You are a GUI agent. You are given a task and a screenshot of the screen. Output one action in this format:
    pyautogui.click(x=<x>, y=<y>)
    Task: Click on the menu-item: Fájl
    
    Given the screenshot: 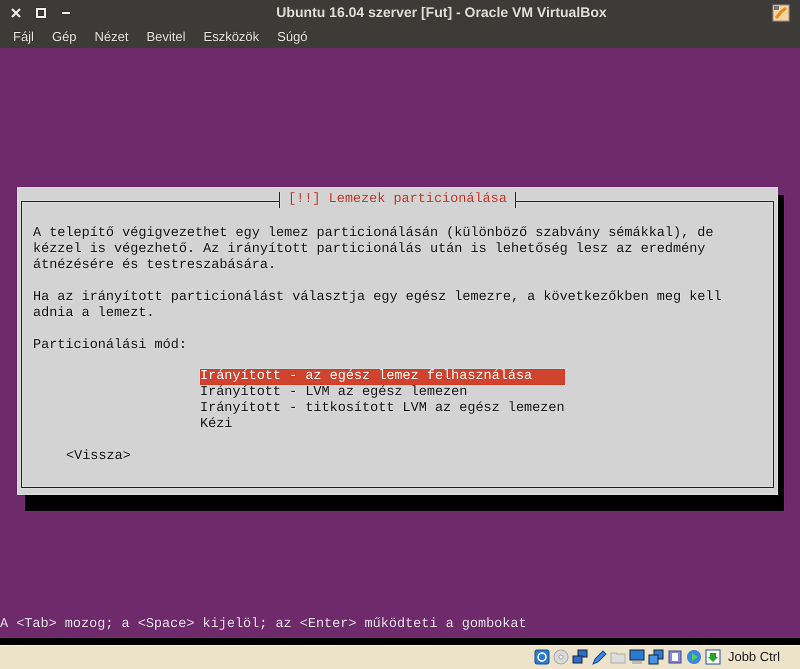 What is the action you would take?
    pyautogui.click(x=23, y=36)
    